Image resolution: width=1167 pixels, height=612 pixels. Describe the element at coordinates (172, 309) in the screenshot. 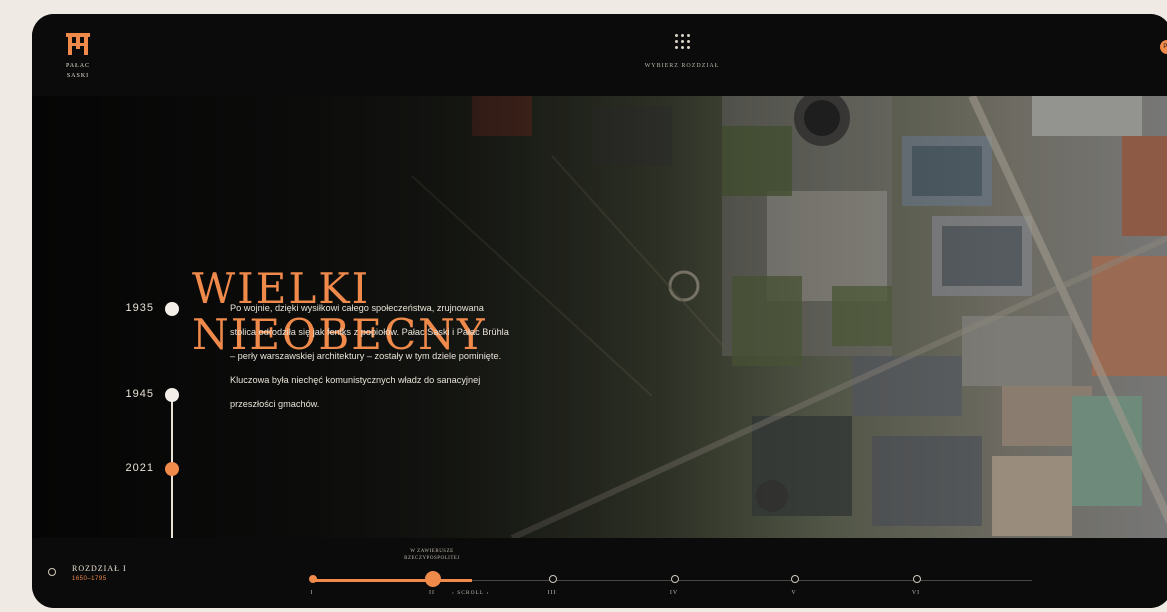

I see `timeline-dot-1935` at that location.